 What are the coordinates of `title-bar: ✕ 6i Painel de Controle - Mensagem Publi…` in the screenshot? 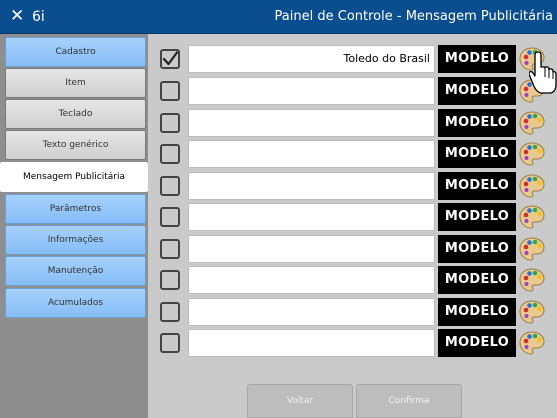 It's located at (278, 17).